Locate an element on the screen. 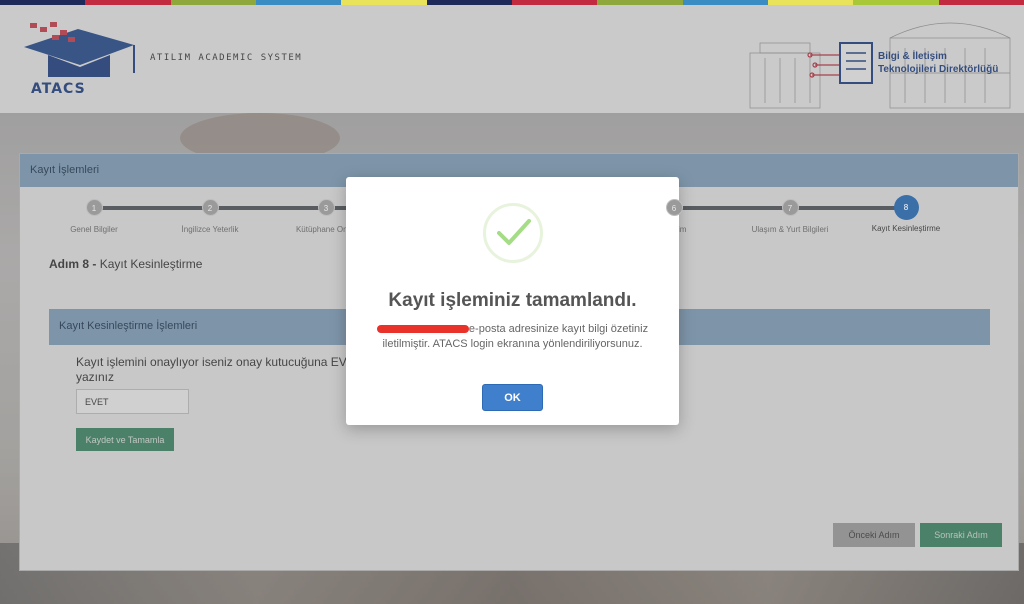 The height and width of the screenshot is (604, 1024). top-color-stripe is located at coordinates (512, 2).